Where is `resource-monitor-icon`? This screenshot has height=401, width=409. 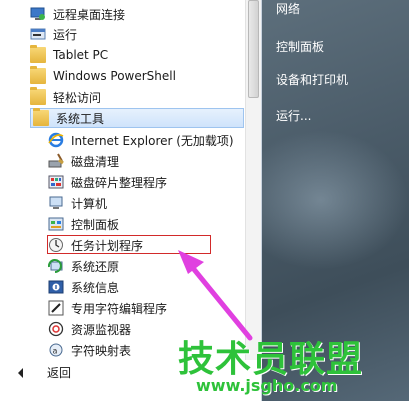
resource-monitor-icon is located at coordinates (56, 329).